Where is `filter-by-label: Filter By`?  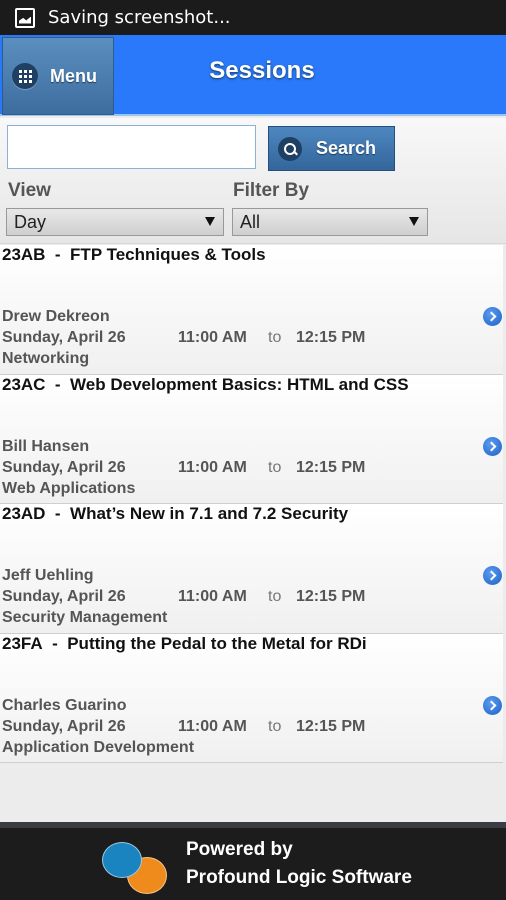 filter-by-label: Filter By is located at coordinates (271, 190).